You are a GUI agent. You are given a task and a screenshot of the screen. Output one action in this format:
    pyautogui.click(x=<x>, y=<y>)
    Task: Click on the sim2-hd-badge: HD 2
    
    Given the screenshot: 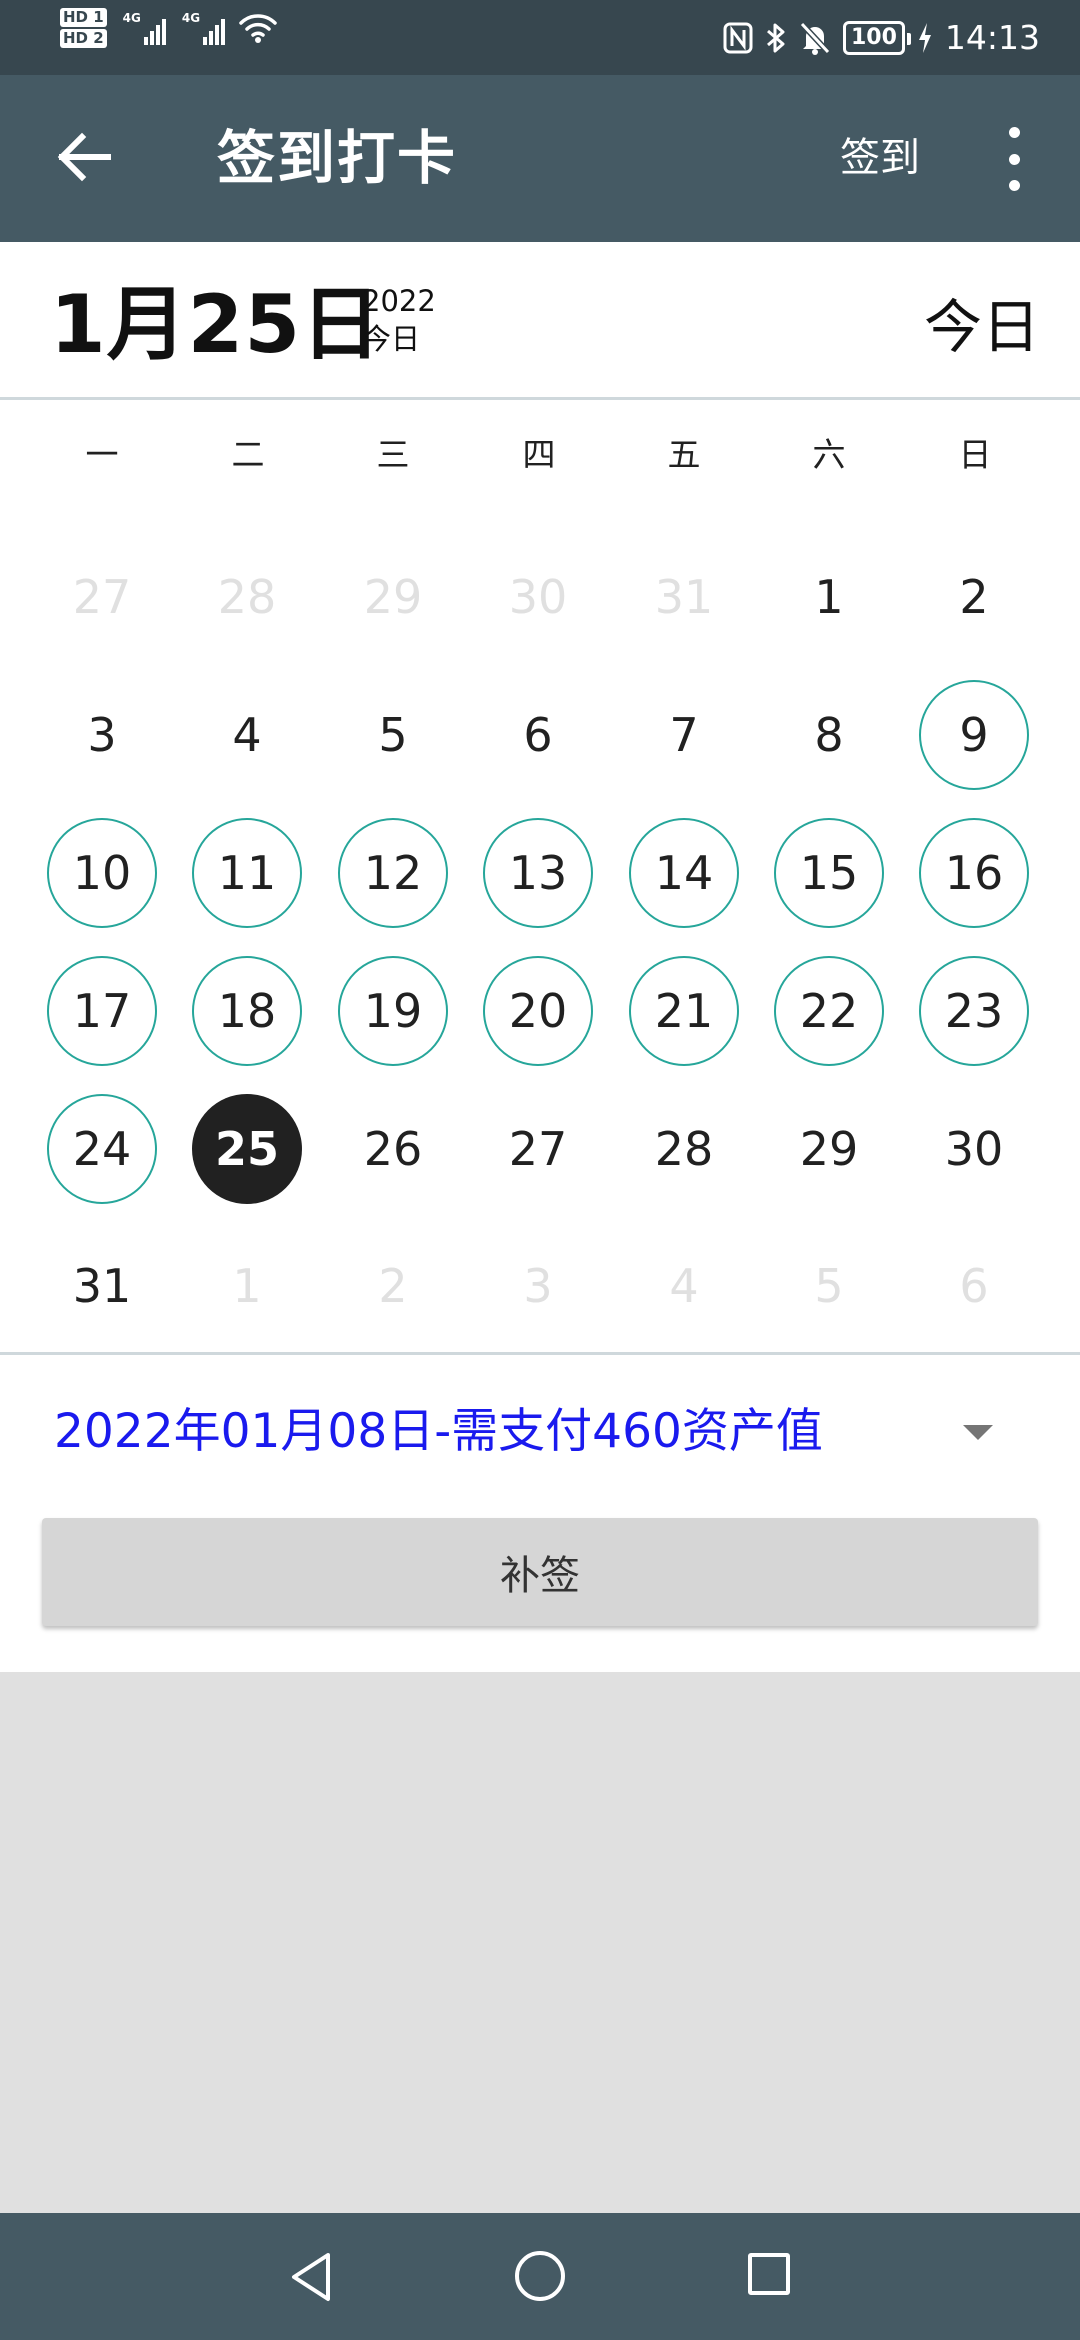 What is the action you would take?
    pyautogui.click(x=83, y=38)
    